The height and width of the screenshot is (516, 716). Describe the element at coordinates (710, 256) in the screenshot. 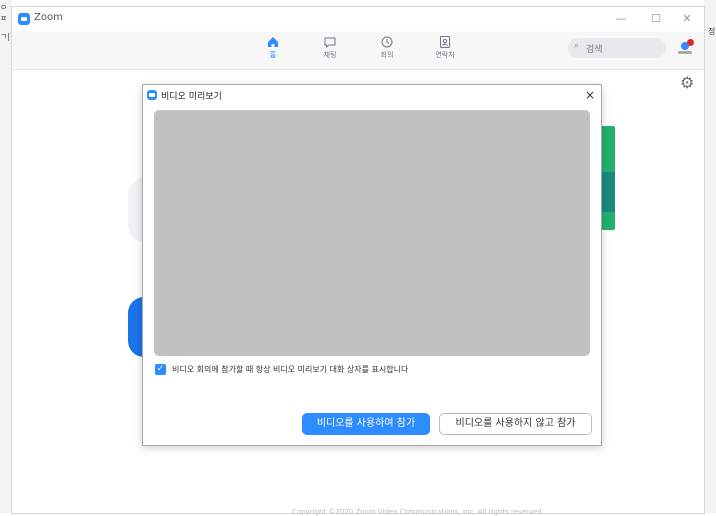

I see `background-app-right-strip: 정` at that location.